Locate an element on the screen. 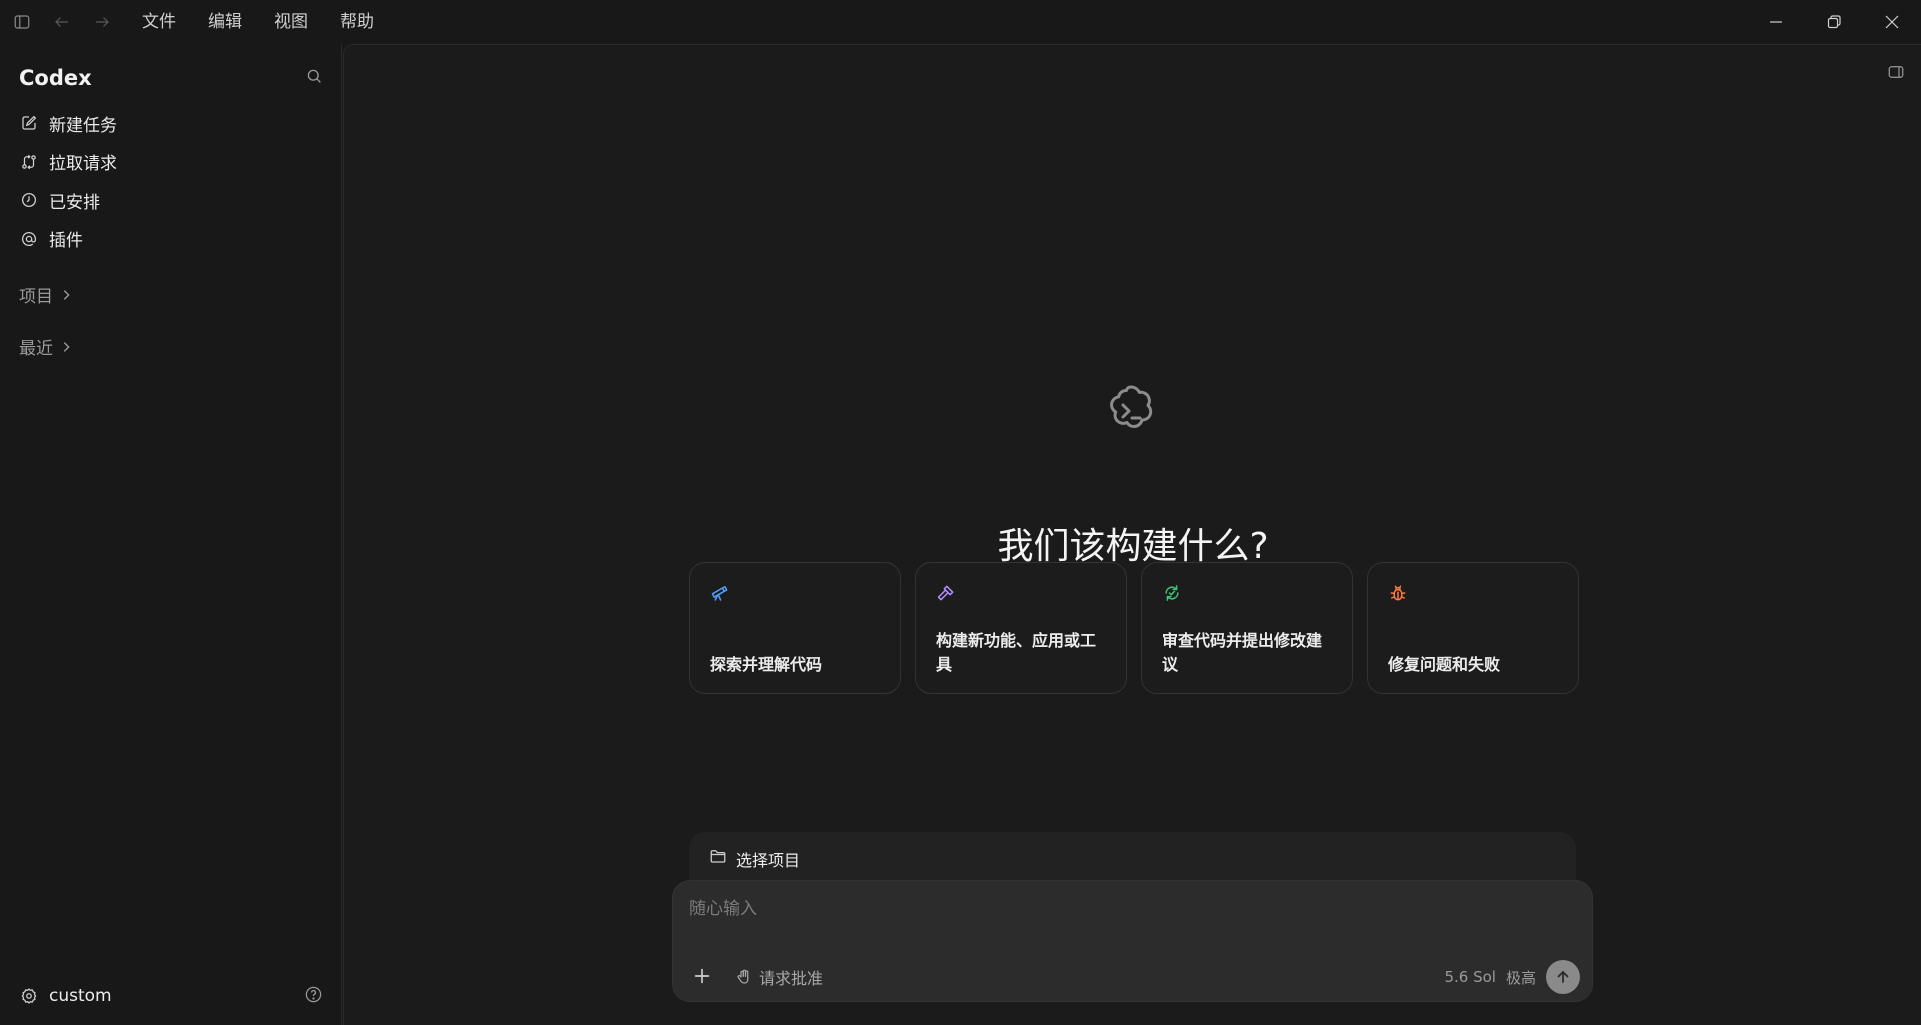 This screenshot has width=1921, height=1025. at-icon is located at coordinates (29, 238).